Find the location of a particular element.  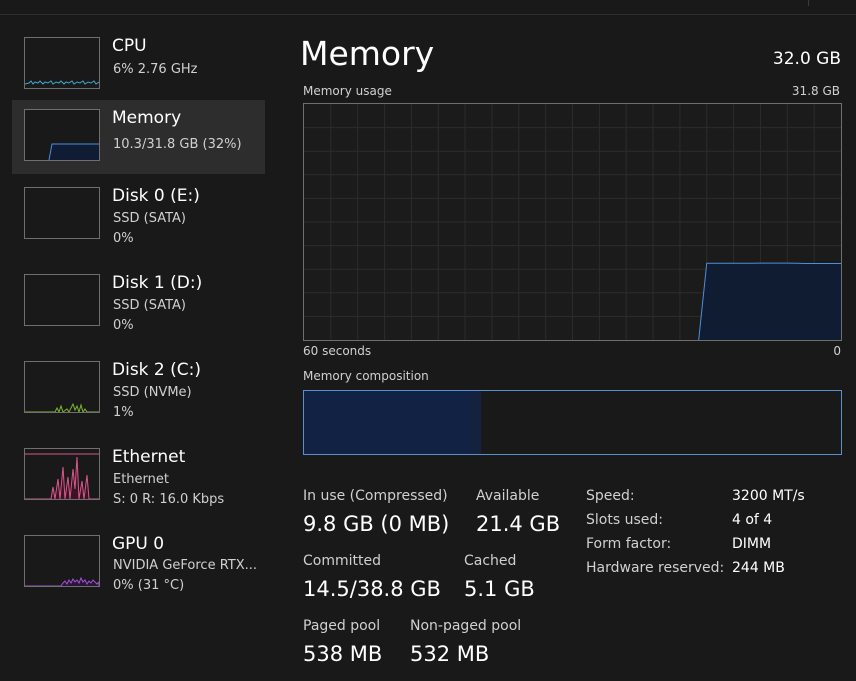

sidebar-item-title: Memory is located at coordinates (147, 118).